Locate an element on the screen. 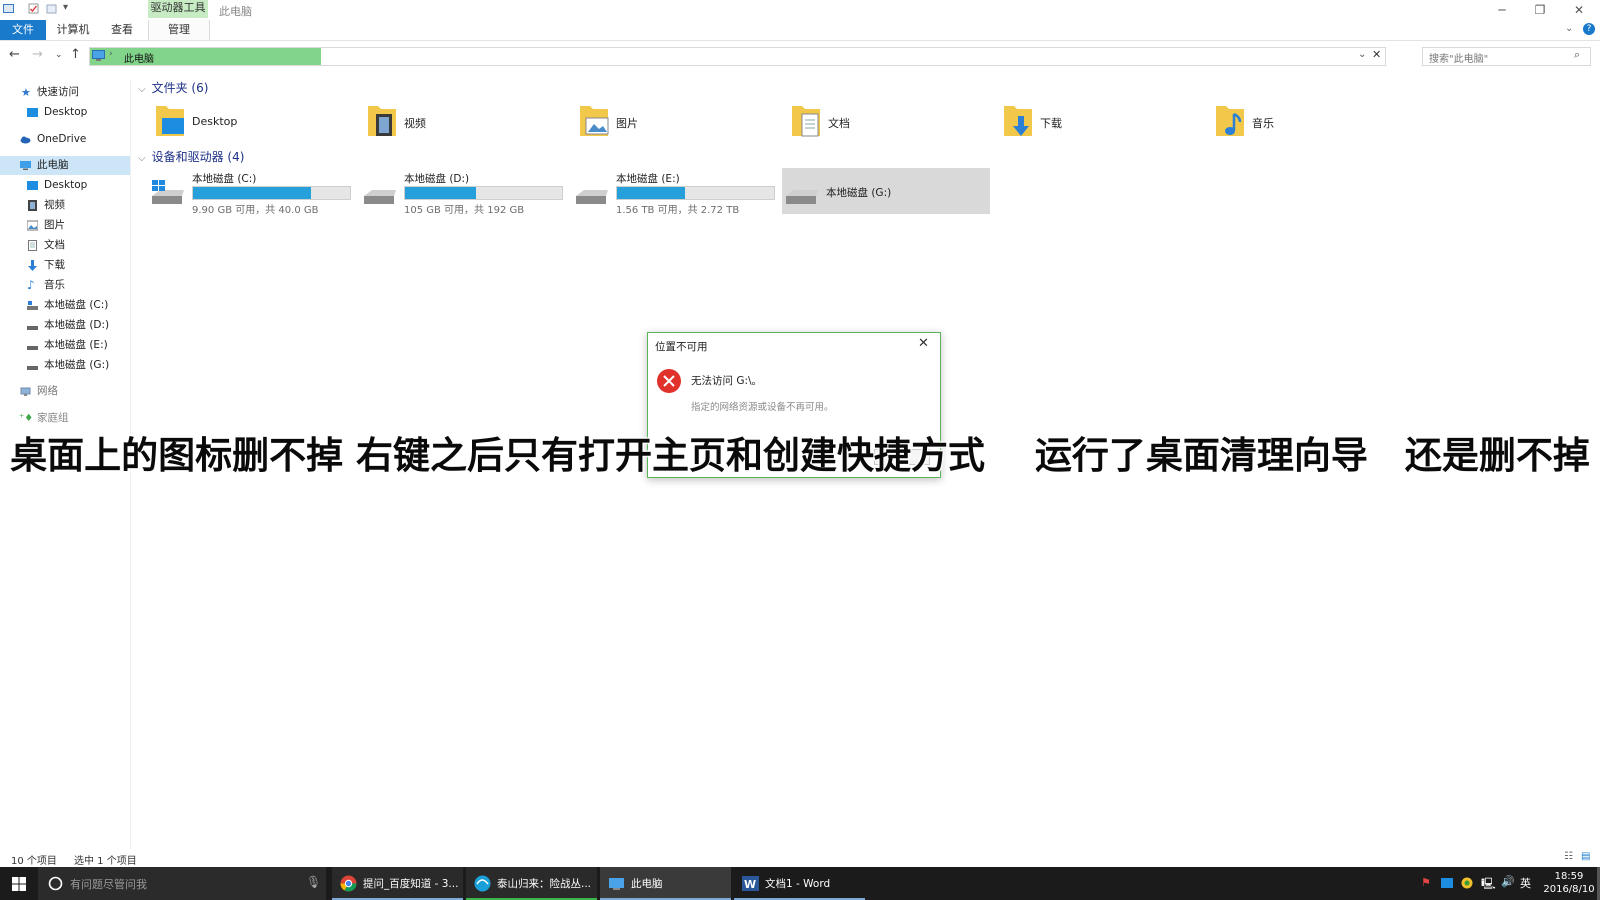 The height and width of the screenshot is (900, 1600). ribbon-expand-icon: ⌄ is located at coordinates (1569, 28).